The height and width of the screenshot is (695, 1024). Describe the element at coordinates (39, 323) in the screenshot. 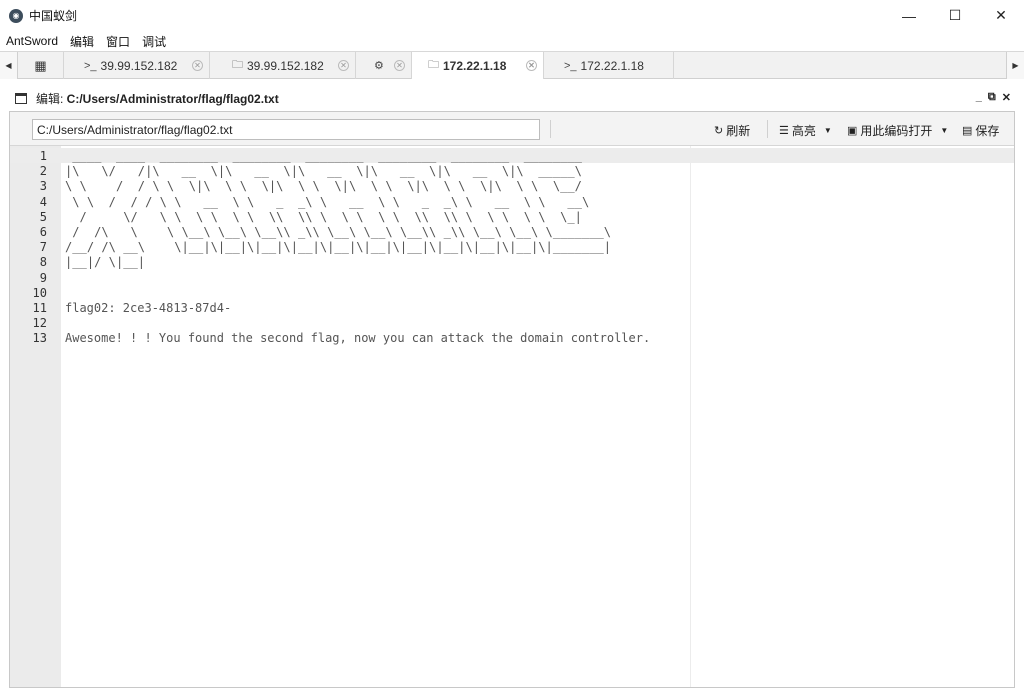

I see `line-number: 12` at that location.